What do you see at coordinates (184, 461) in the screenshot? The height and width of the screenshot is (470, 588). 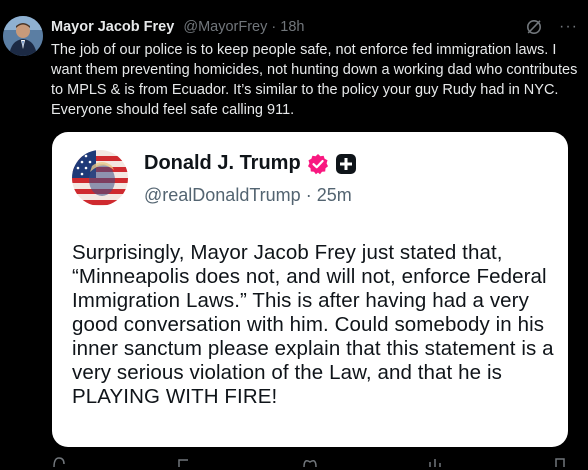 I see `repost-icon` at bounding box center [184, 461].